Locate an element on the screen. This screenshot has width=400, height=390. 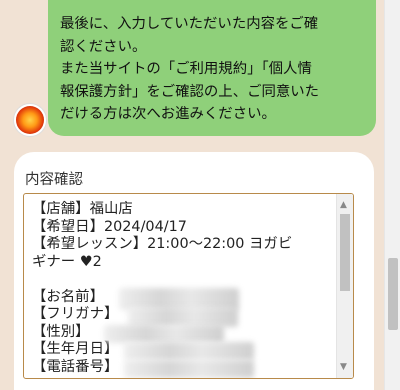
scroll-up-icon: ▲ is located at coordinates (343, 205).